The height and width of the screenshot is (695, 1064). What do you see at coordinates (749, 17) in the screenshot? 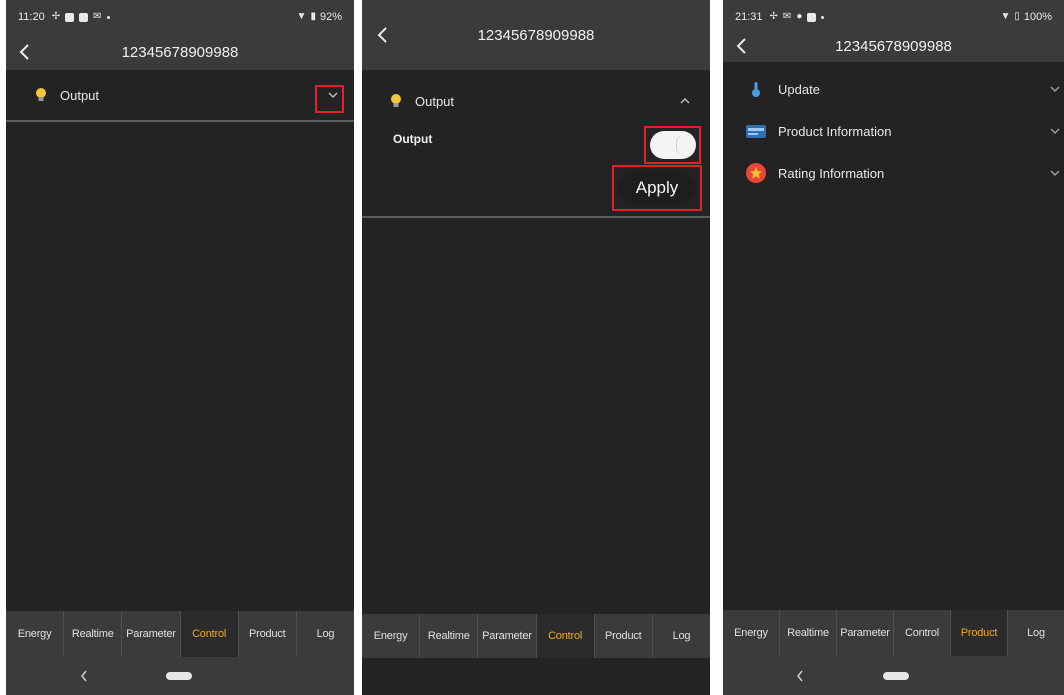
I see `status-time: 21:31` at bounding box center [749, 17].